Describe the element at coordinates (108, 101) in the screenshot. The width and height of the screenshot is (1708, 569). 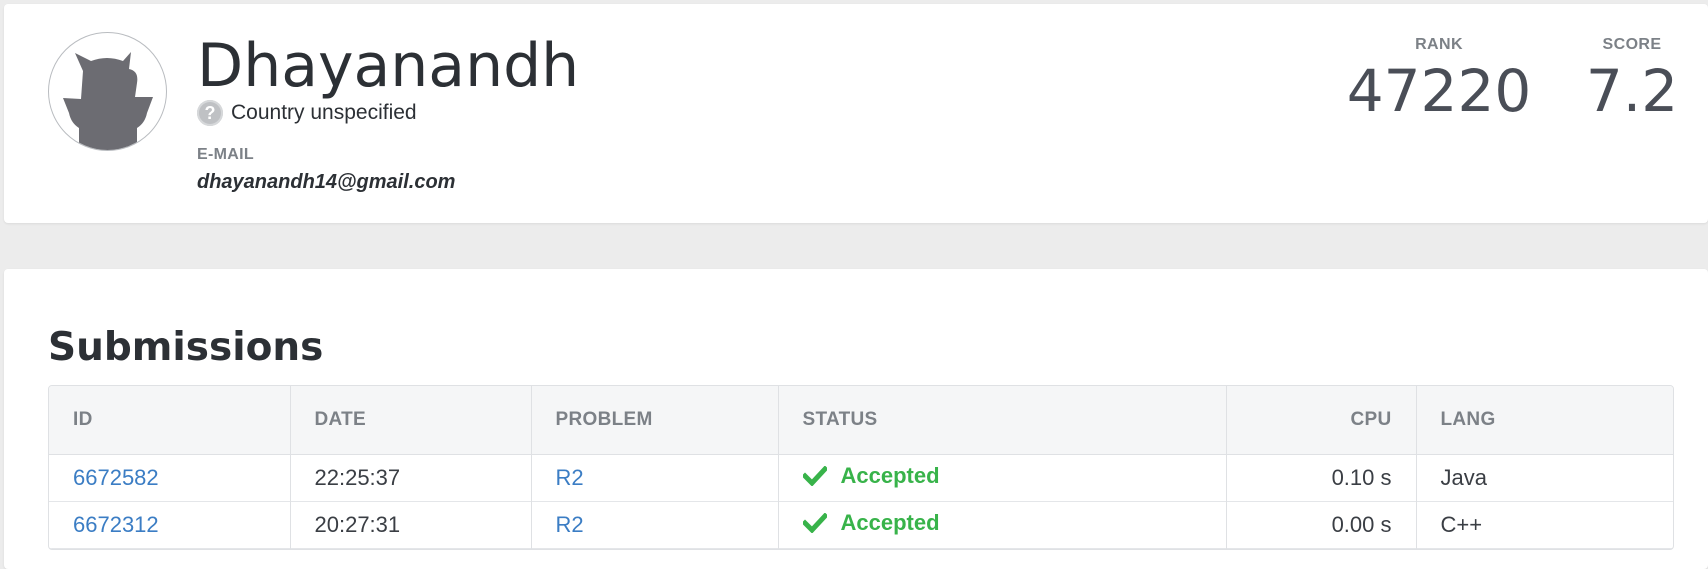
I see `cat-silhouette-icon` at that location.